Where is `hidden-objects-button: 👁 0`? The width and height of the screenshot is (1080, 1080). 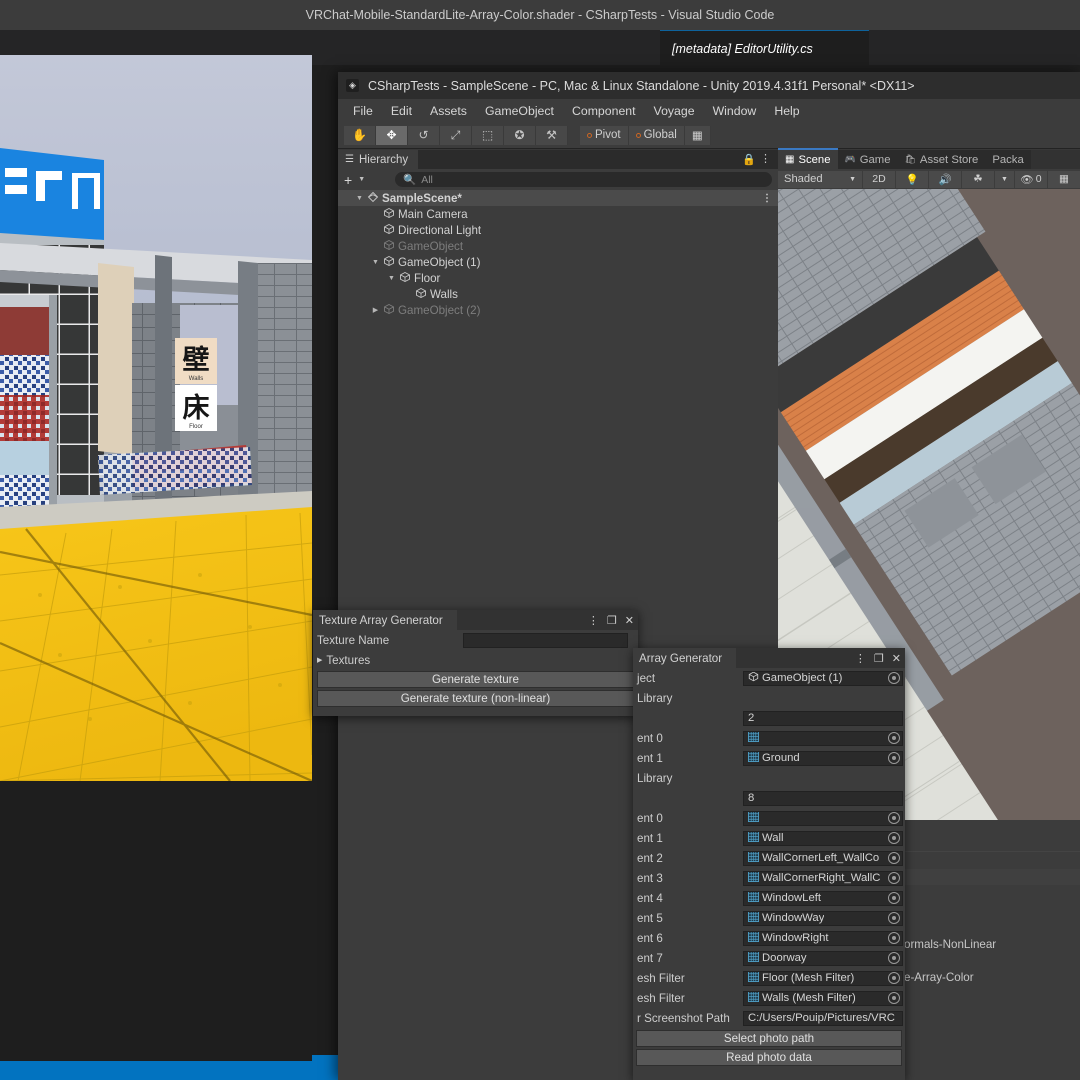 hidden-objects-button: 👁 0 is located at coordinates (1031, 179).